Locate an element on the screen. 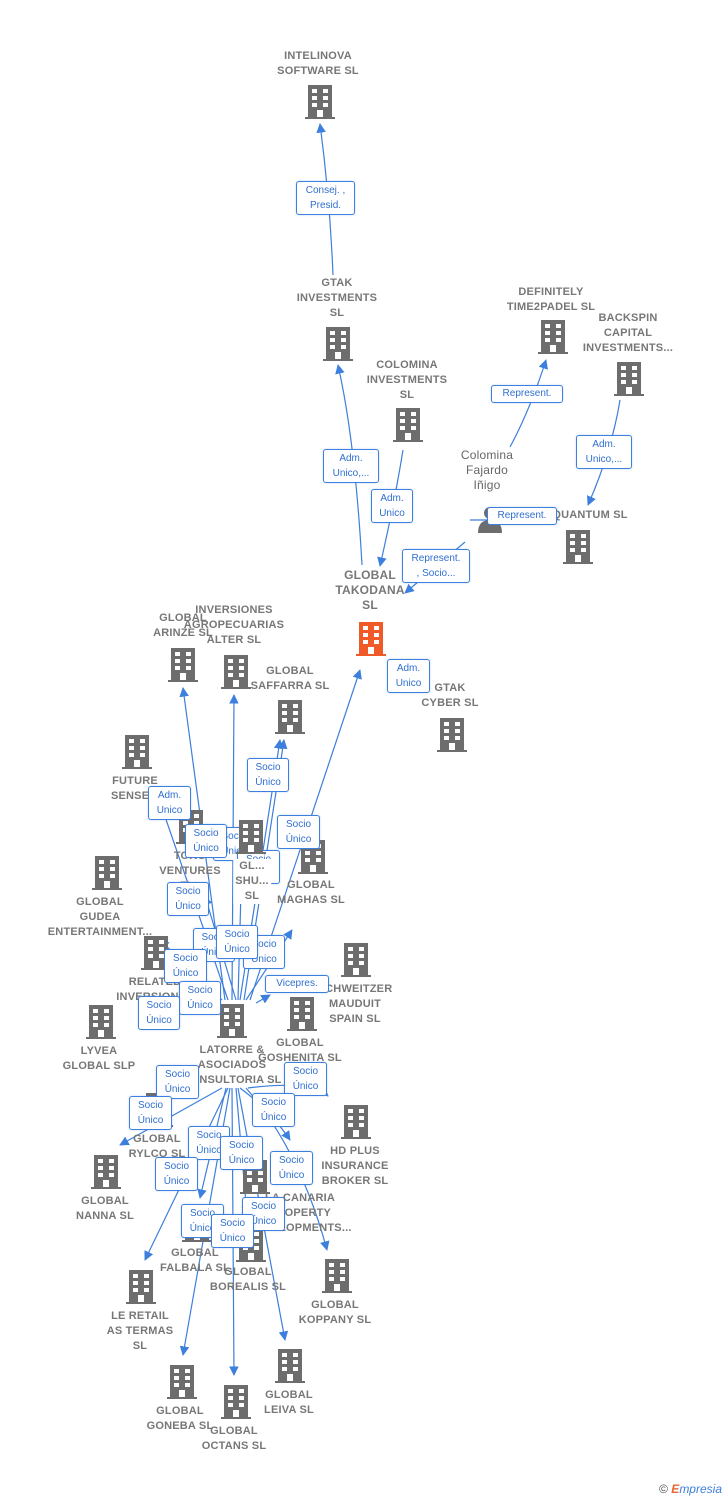 This screenshot has width=728, height=1500. logo-text: mpresia is located at coordinates (700, 1489).